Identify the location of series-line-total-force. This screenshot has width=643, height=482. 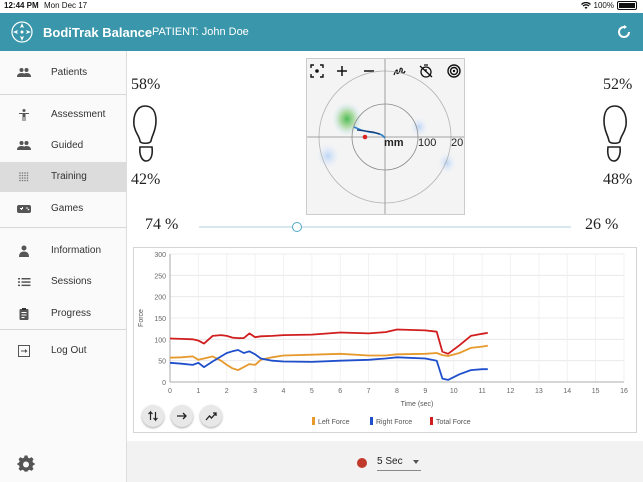
(328, 341).